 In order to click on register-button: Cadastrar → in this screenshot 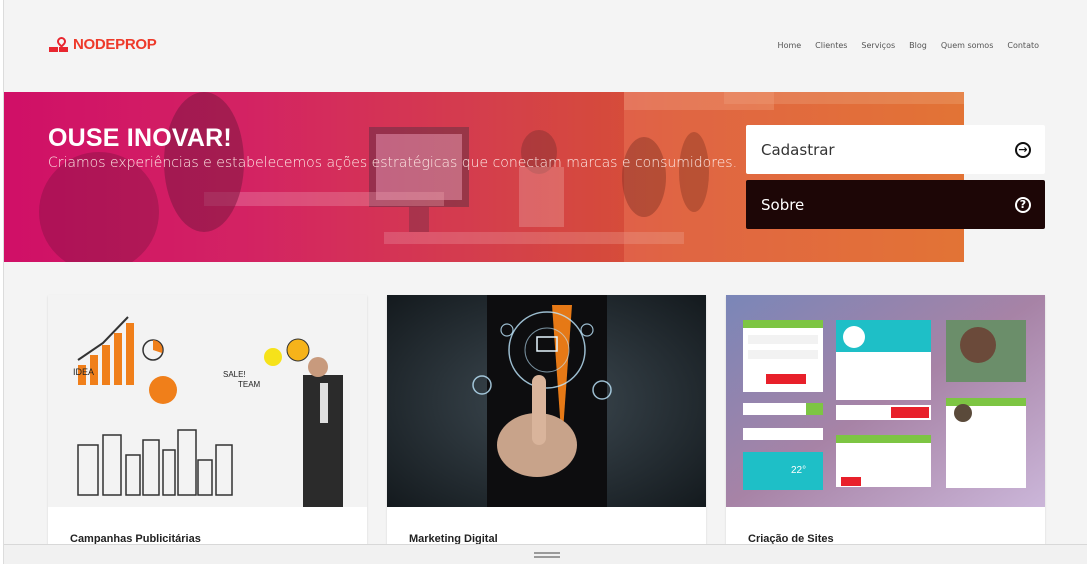, I will do `click(895, 149)`.